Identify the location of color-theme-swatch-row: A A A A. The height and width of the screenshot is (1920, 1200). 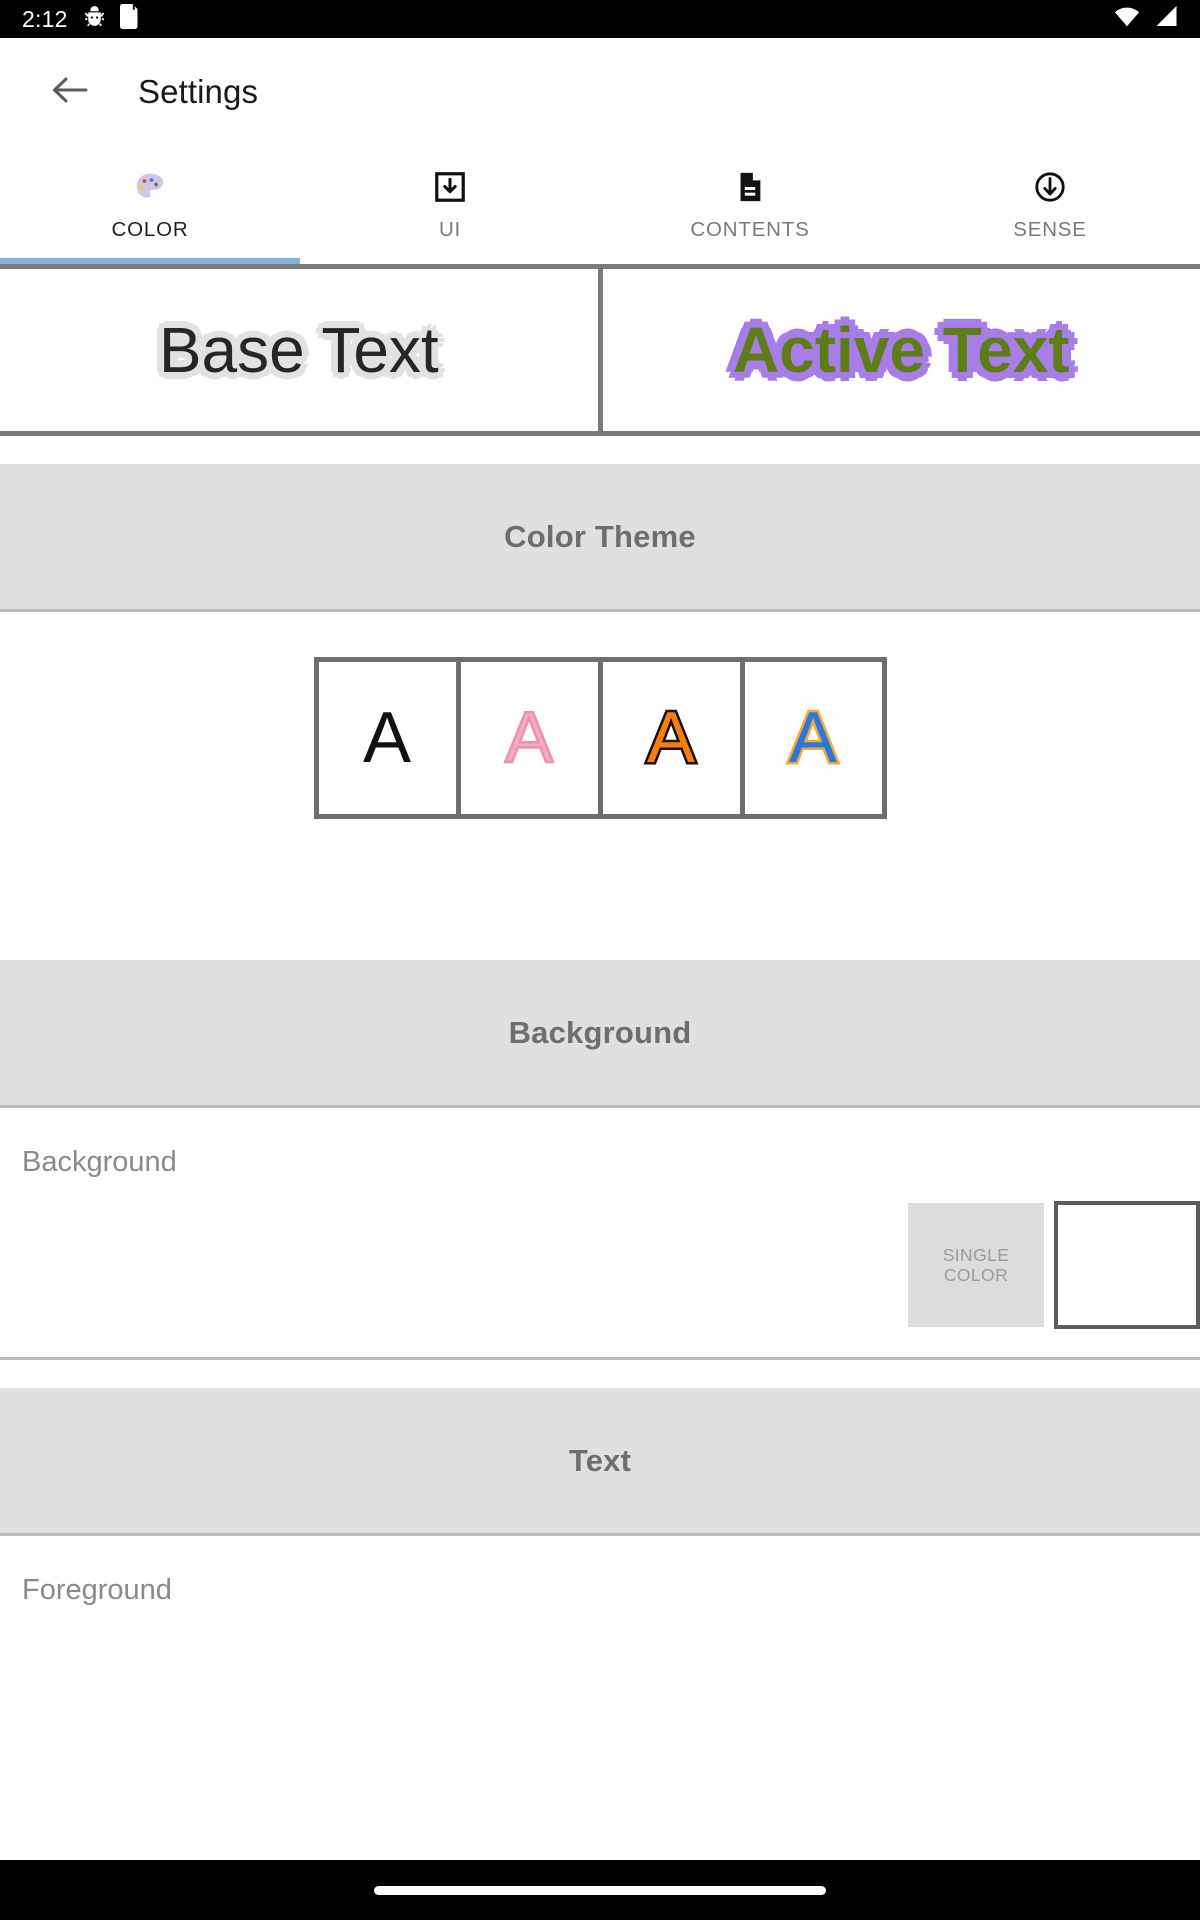
(600, 738).